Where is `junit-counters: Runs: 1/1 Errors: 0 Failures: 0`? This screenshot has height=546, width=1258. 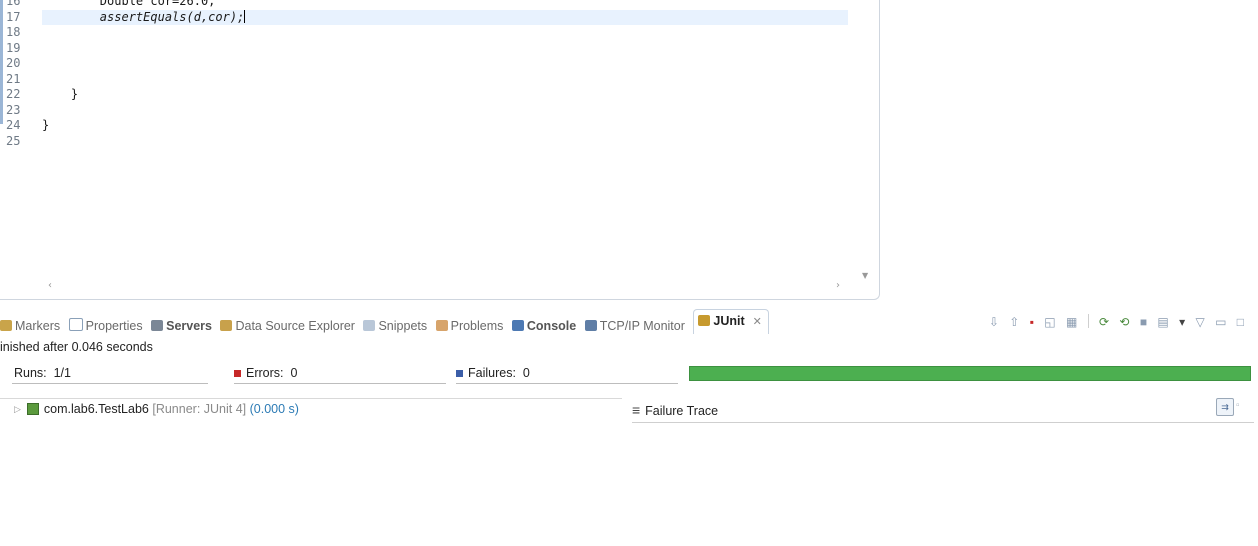
junit-counters: Runs: 1/1 Errors: 0 Failures: 0 is located at coordinates (635, 375).